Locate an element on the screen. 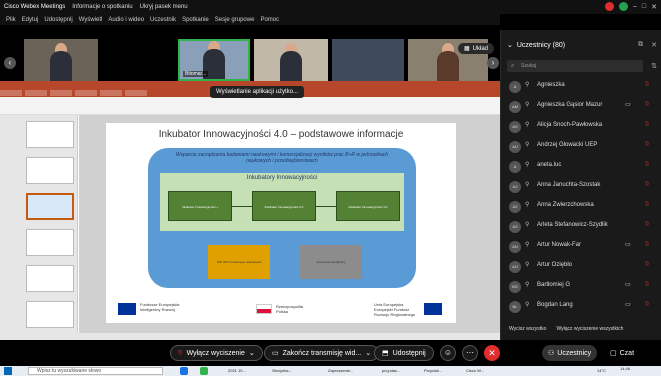 This screenshot has height=376, width=661. menu-help: Pomoc is located at coordinates (269, 20).